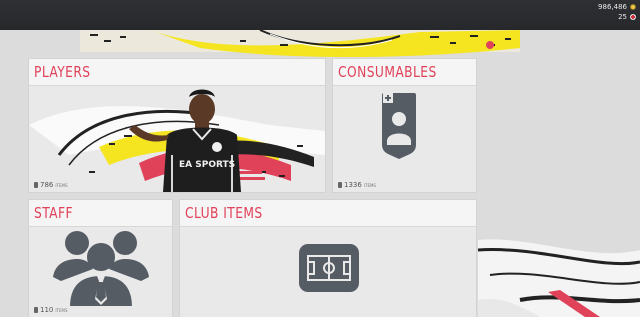  Describe the element at coordinates (633, 7) in the screenshot. I see `coins-icon` at that location.